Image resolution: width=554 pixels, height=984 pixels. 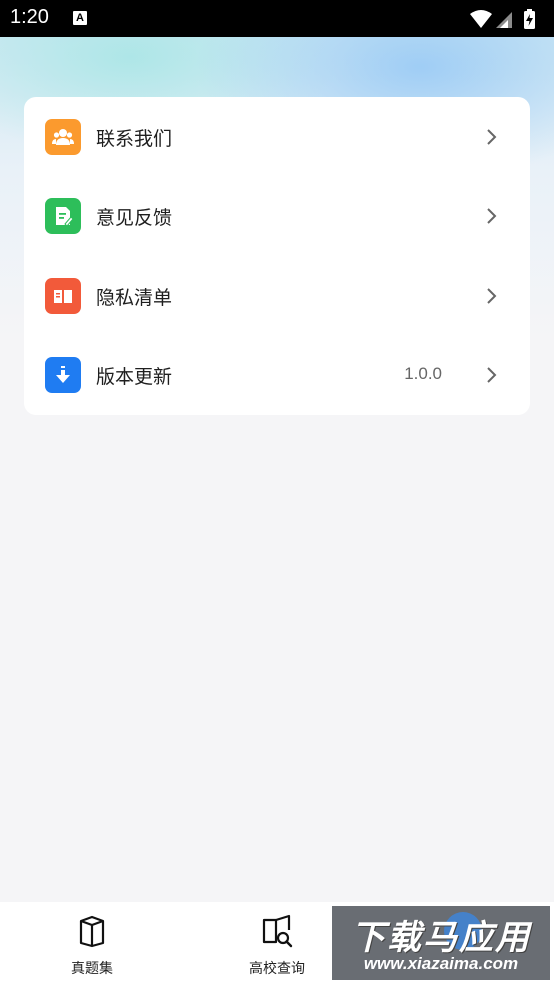 I want to click on status-right-icons, so click(x=504, y=19).